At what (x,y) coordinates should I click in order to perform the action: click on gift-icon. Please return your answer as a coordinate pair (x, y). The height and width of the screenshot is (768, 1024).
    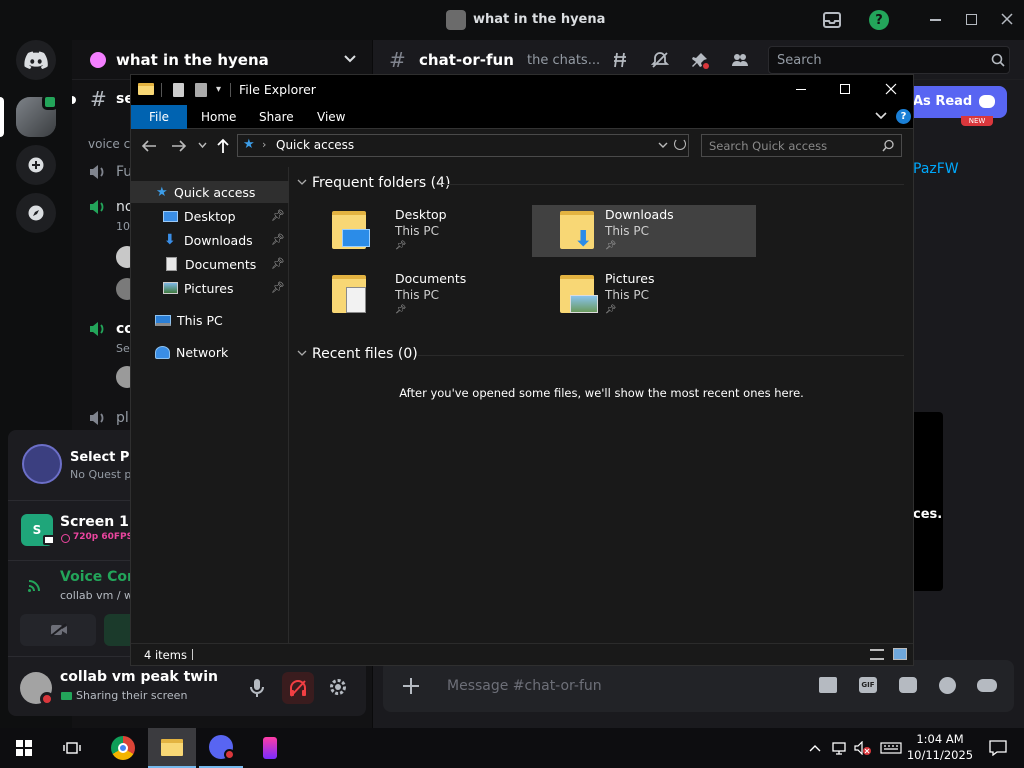
    Looking at the image, I should click on (828, 685).